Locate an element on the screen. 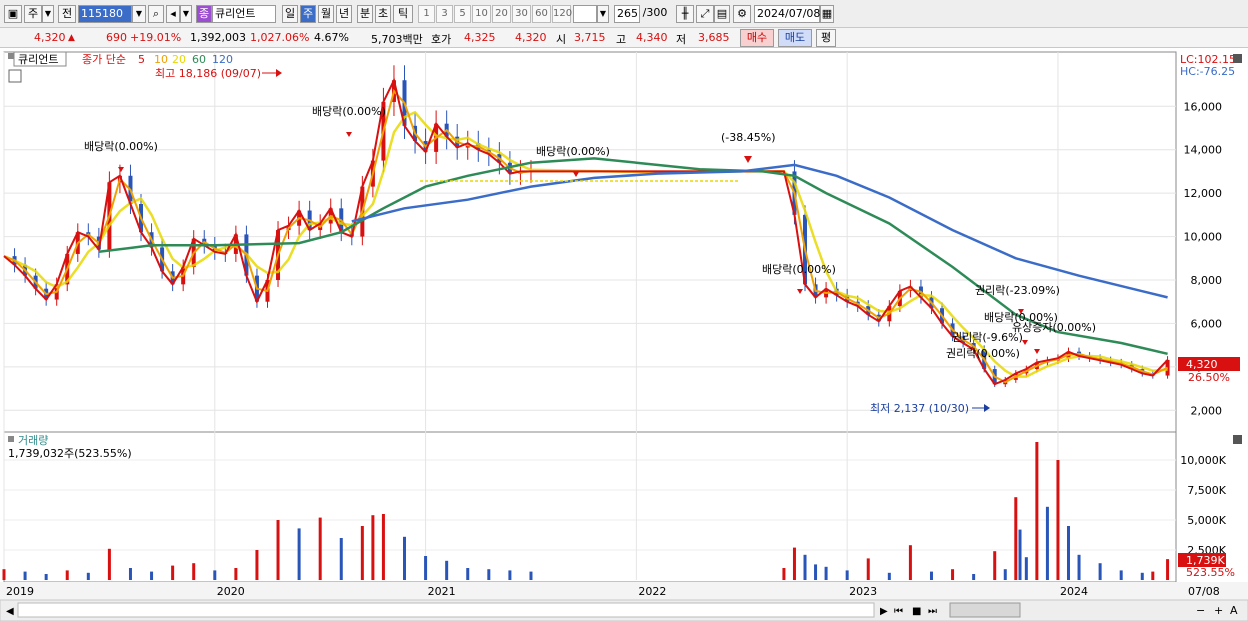  high-label: 고 is located at coordinates (621, 39).